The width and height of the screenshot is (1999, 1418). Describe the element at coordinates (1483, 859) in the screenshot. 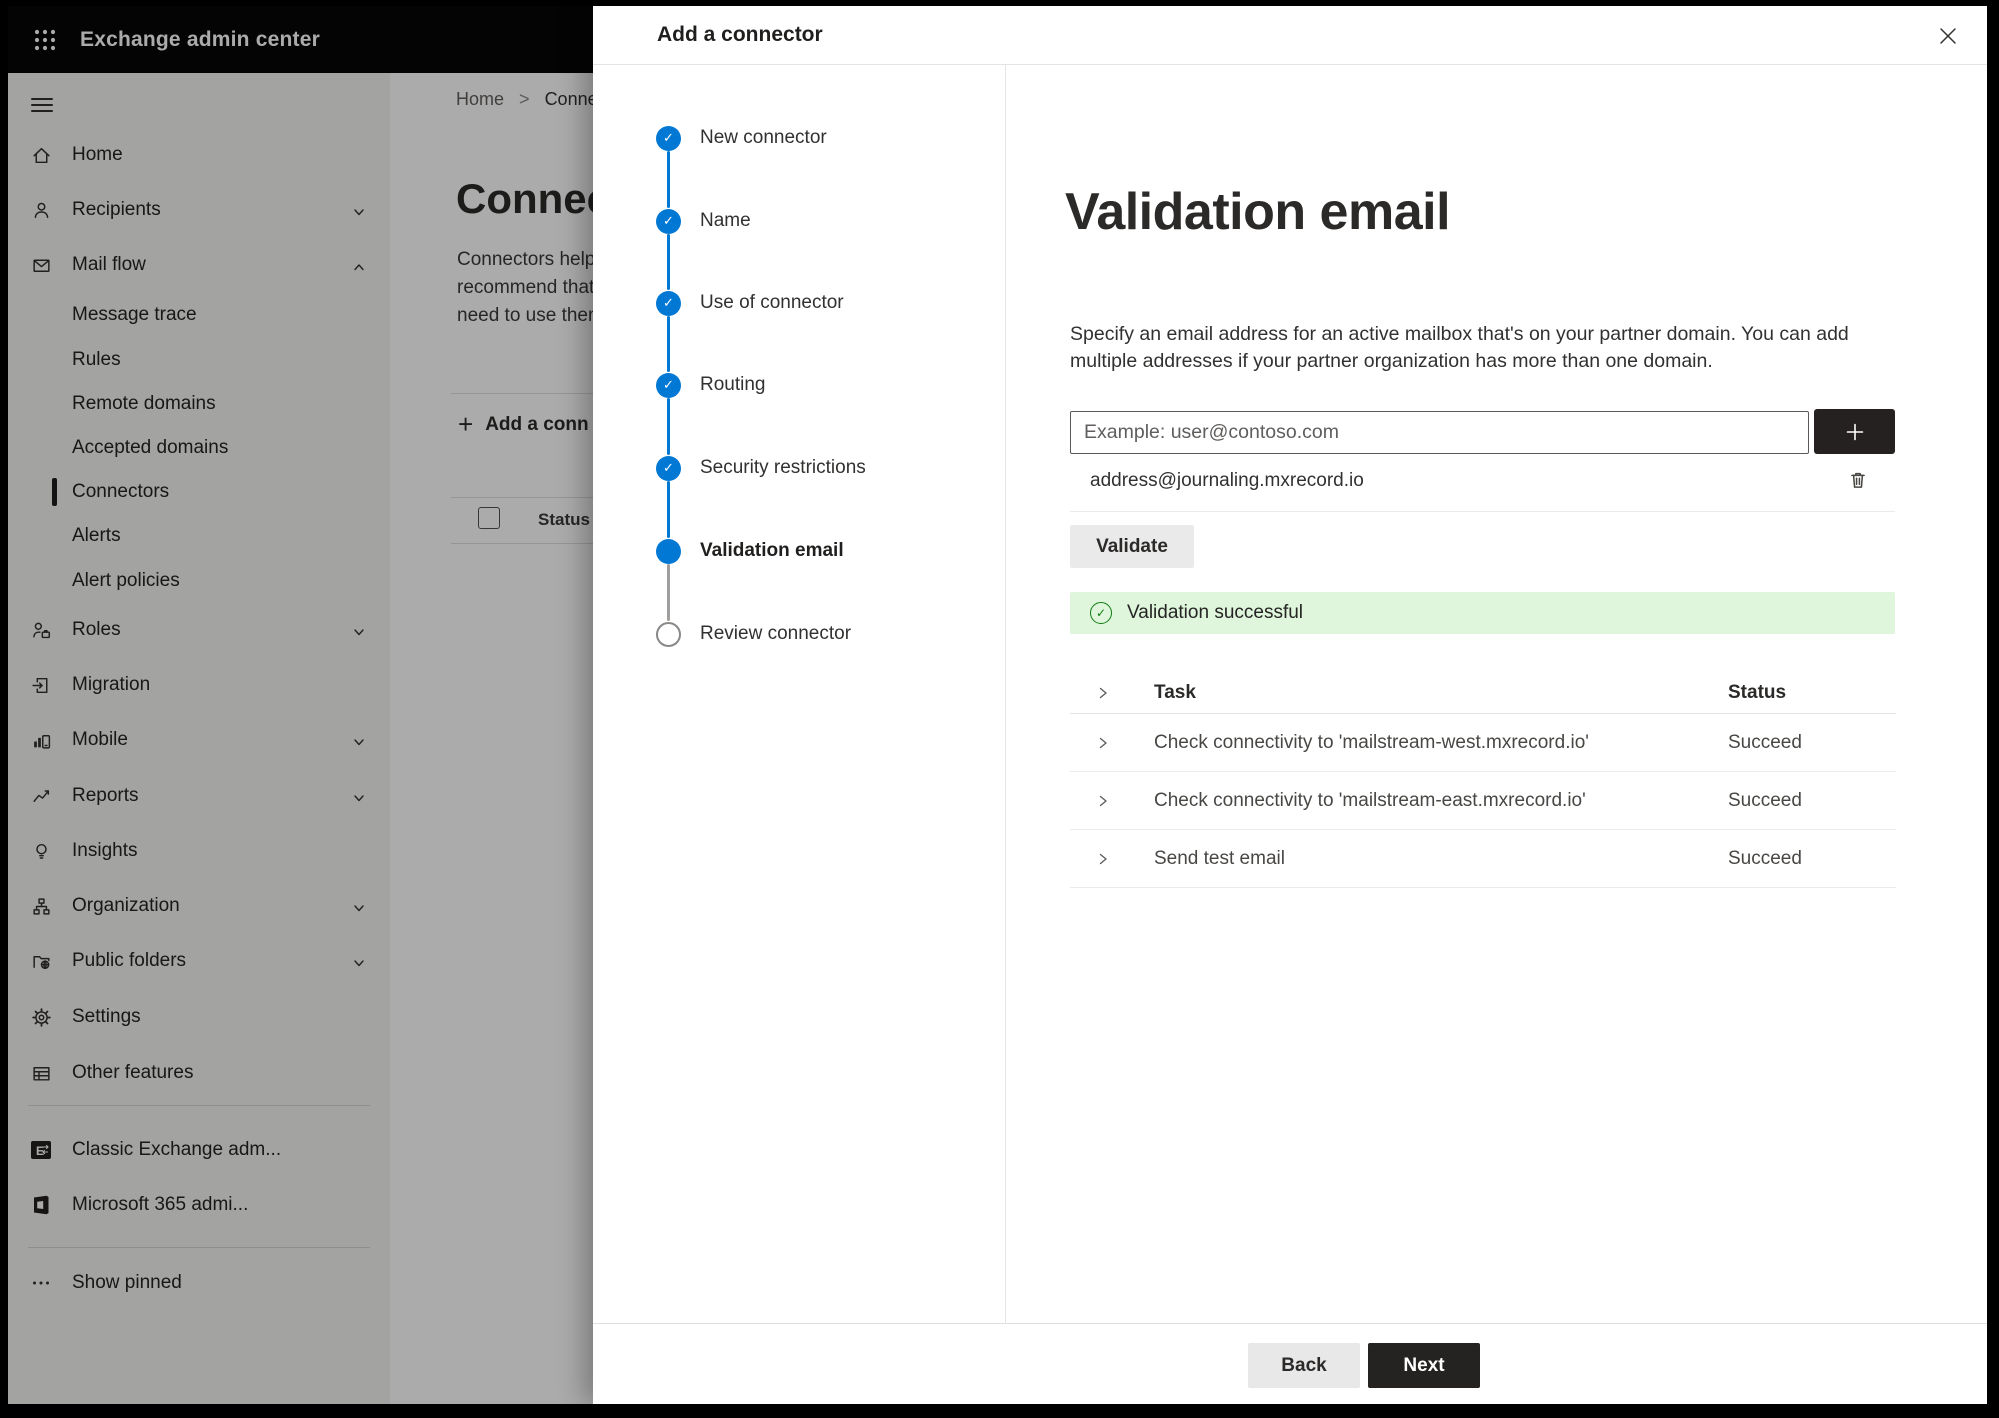

I see `table-row: Send test email Succeed` at that location.